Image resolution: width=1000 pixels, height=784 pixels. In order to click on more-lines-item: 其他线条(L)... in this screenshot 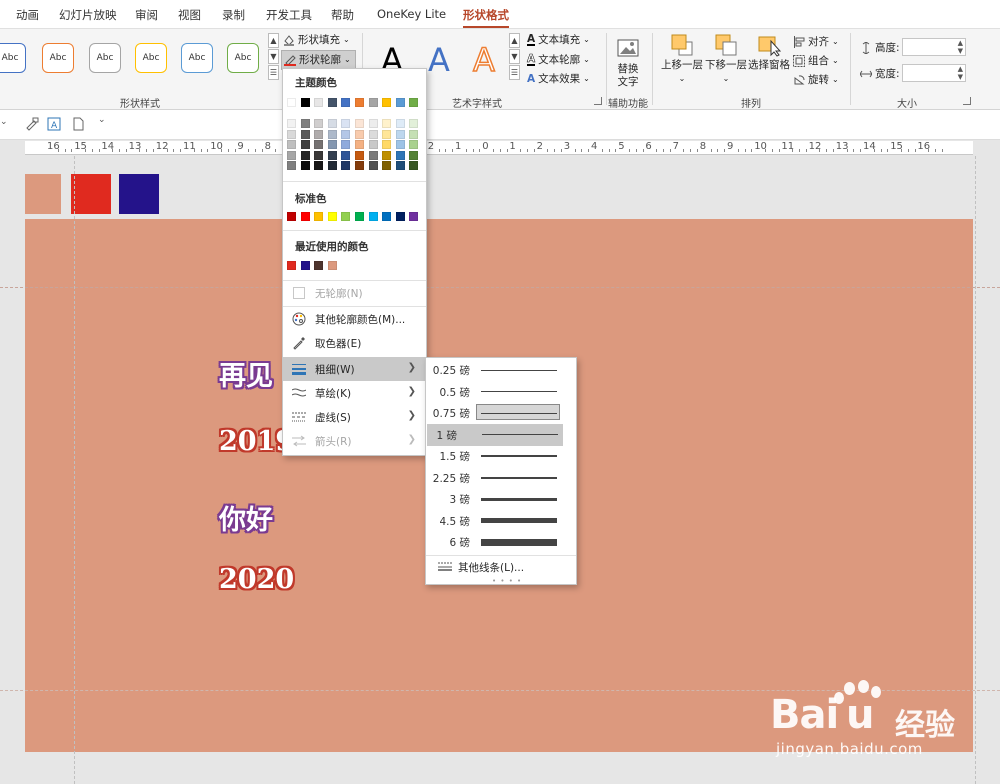, I will do `click(481, 567)`.